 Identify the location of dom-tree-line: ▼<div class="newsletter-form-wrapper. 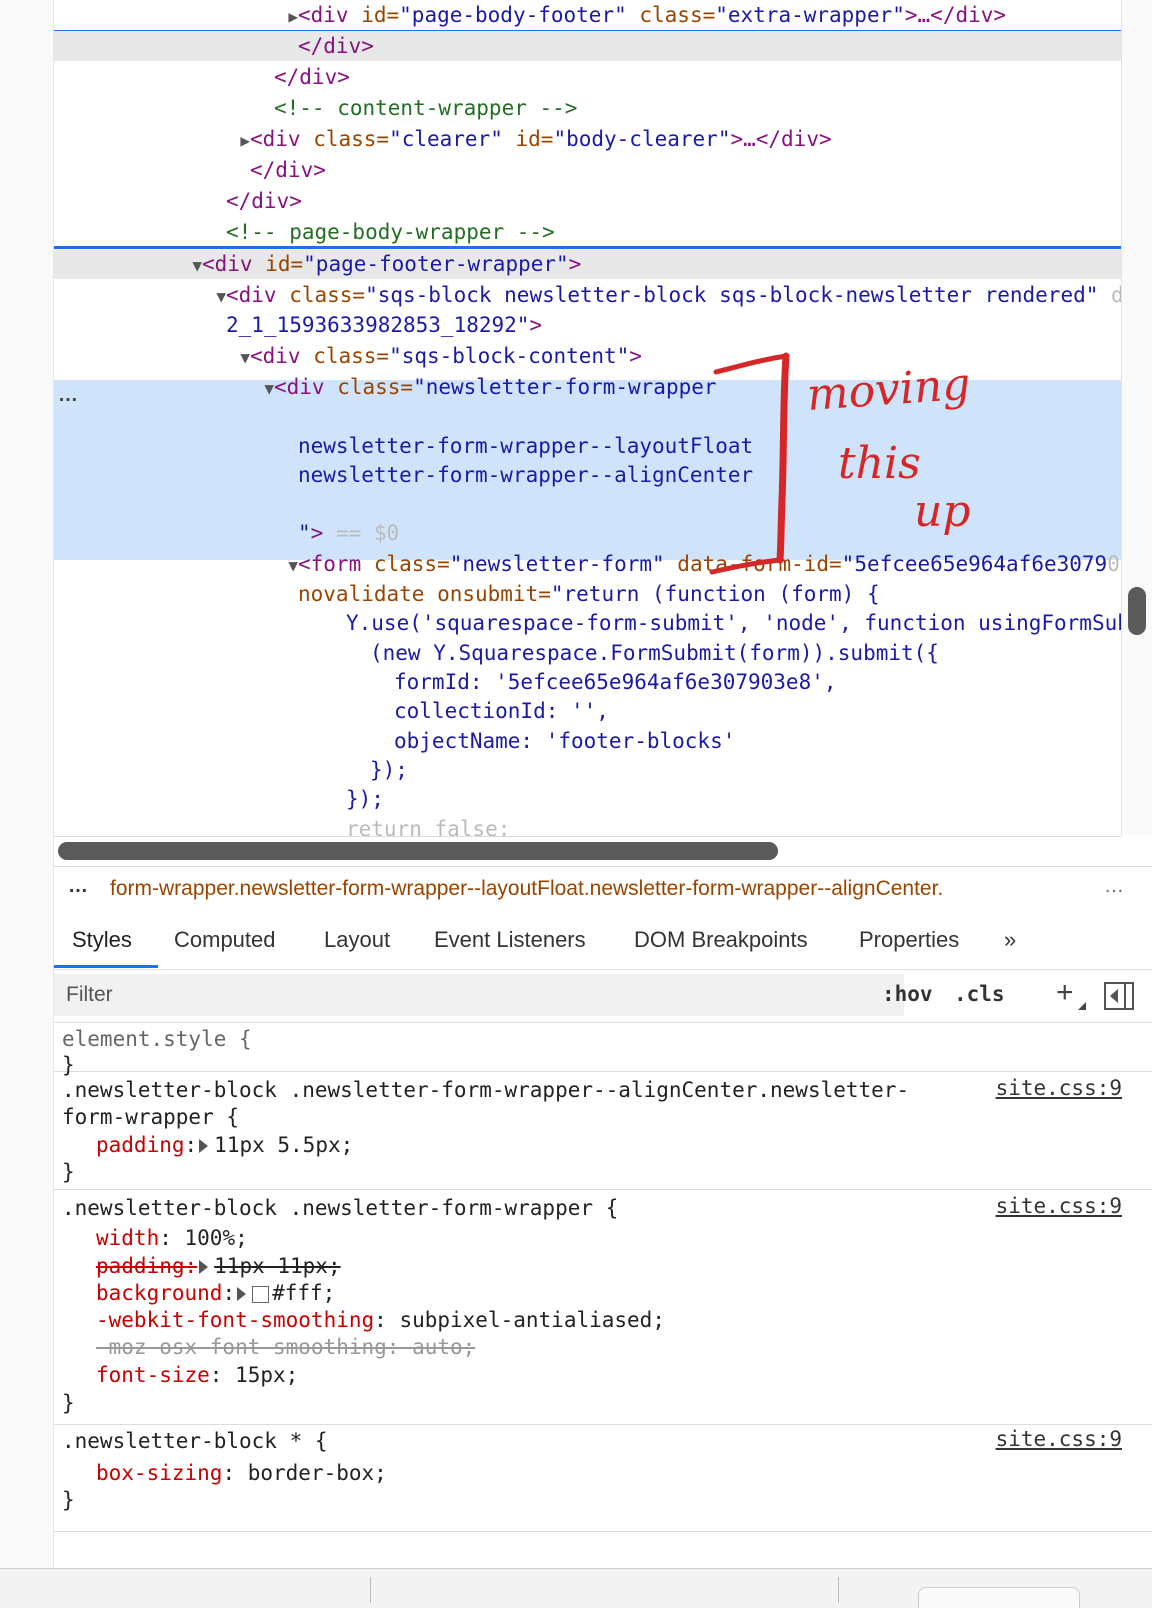
(587, 387).